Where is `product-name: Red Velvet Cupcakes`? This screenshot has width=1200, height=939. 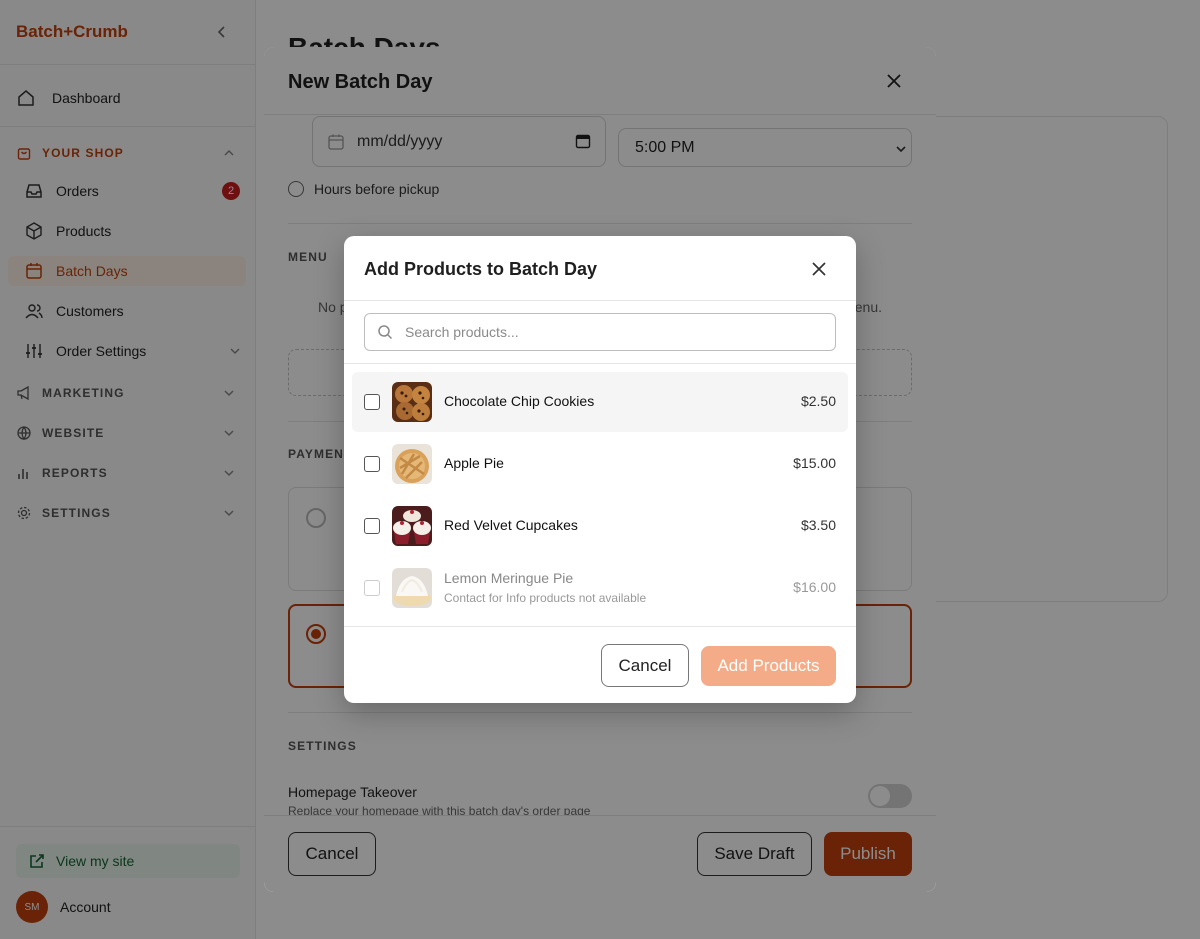
product-name: Red Velvet Cupcakes is located at coordinates (511, 525).